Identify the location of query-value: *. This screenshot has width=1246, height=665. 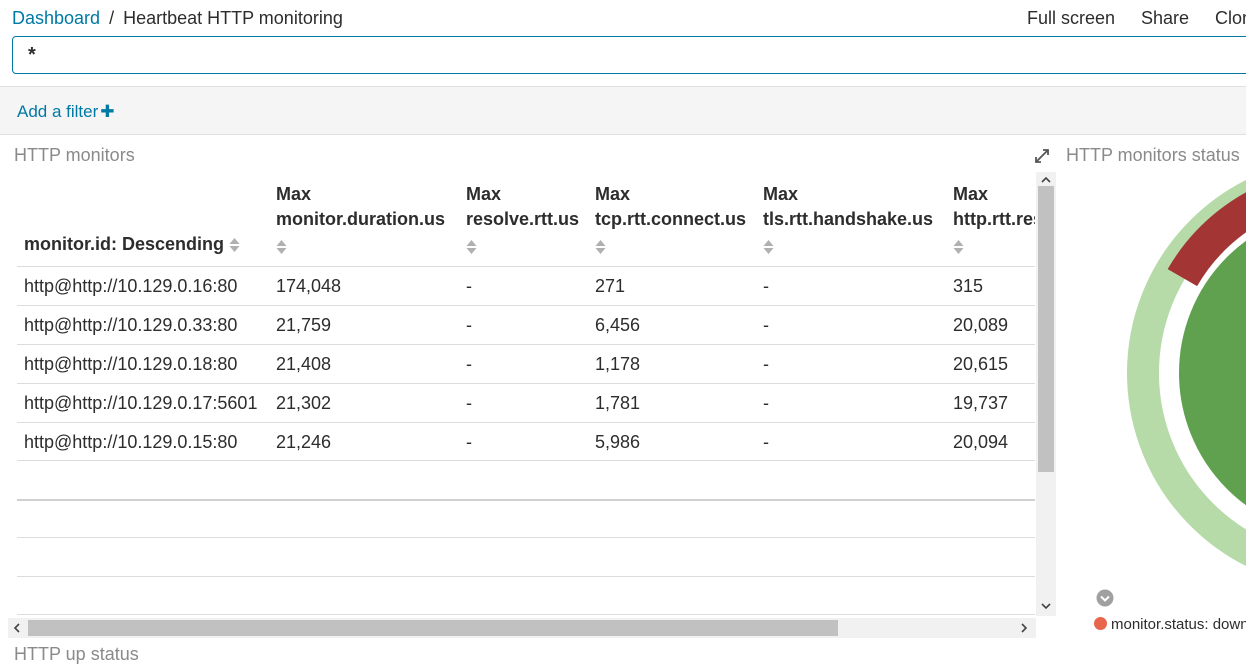
(32, 55).